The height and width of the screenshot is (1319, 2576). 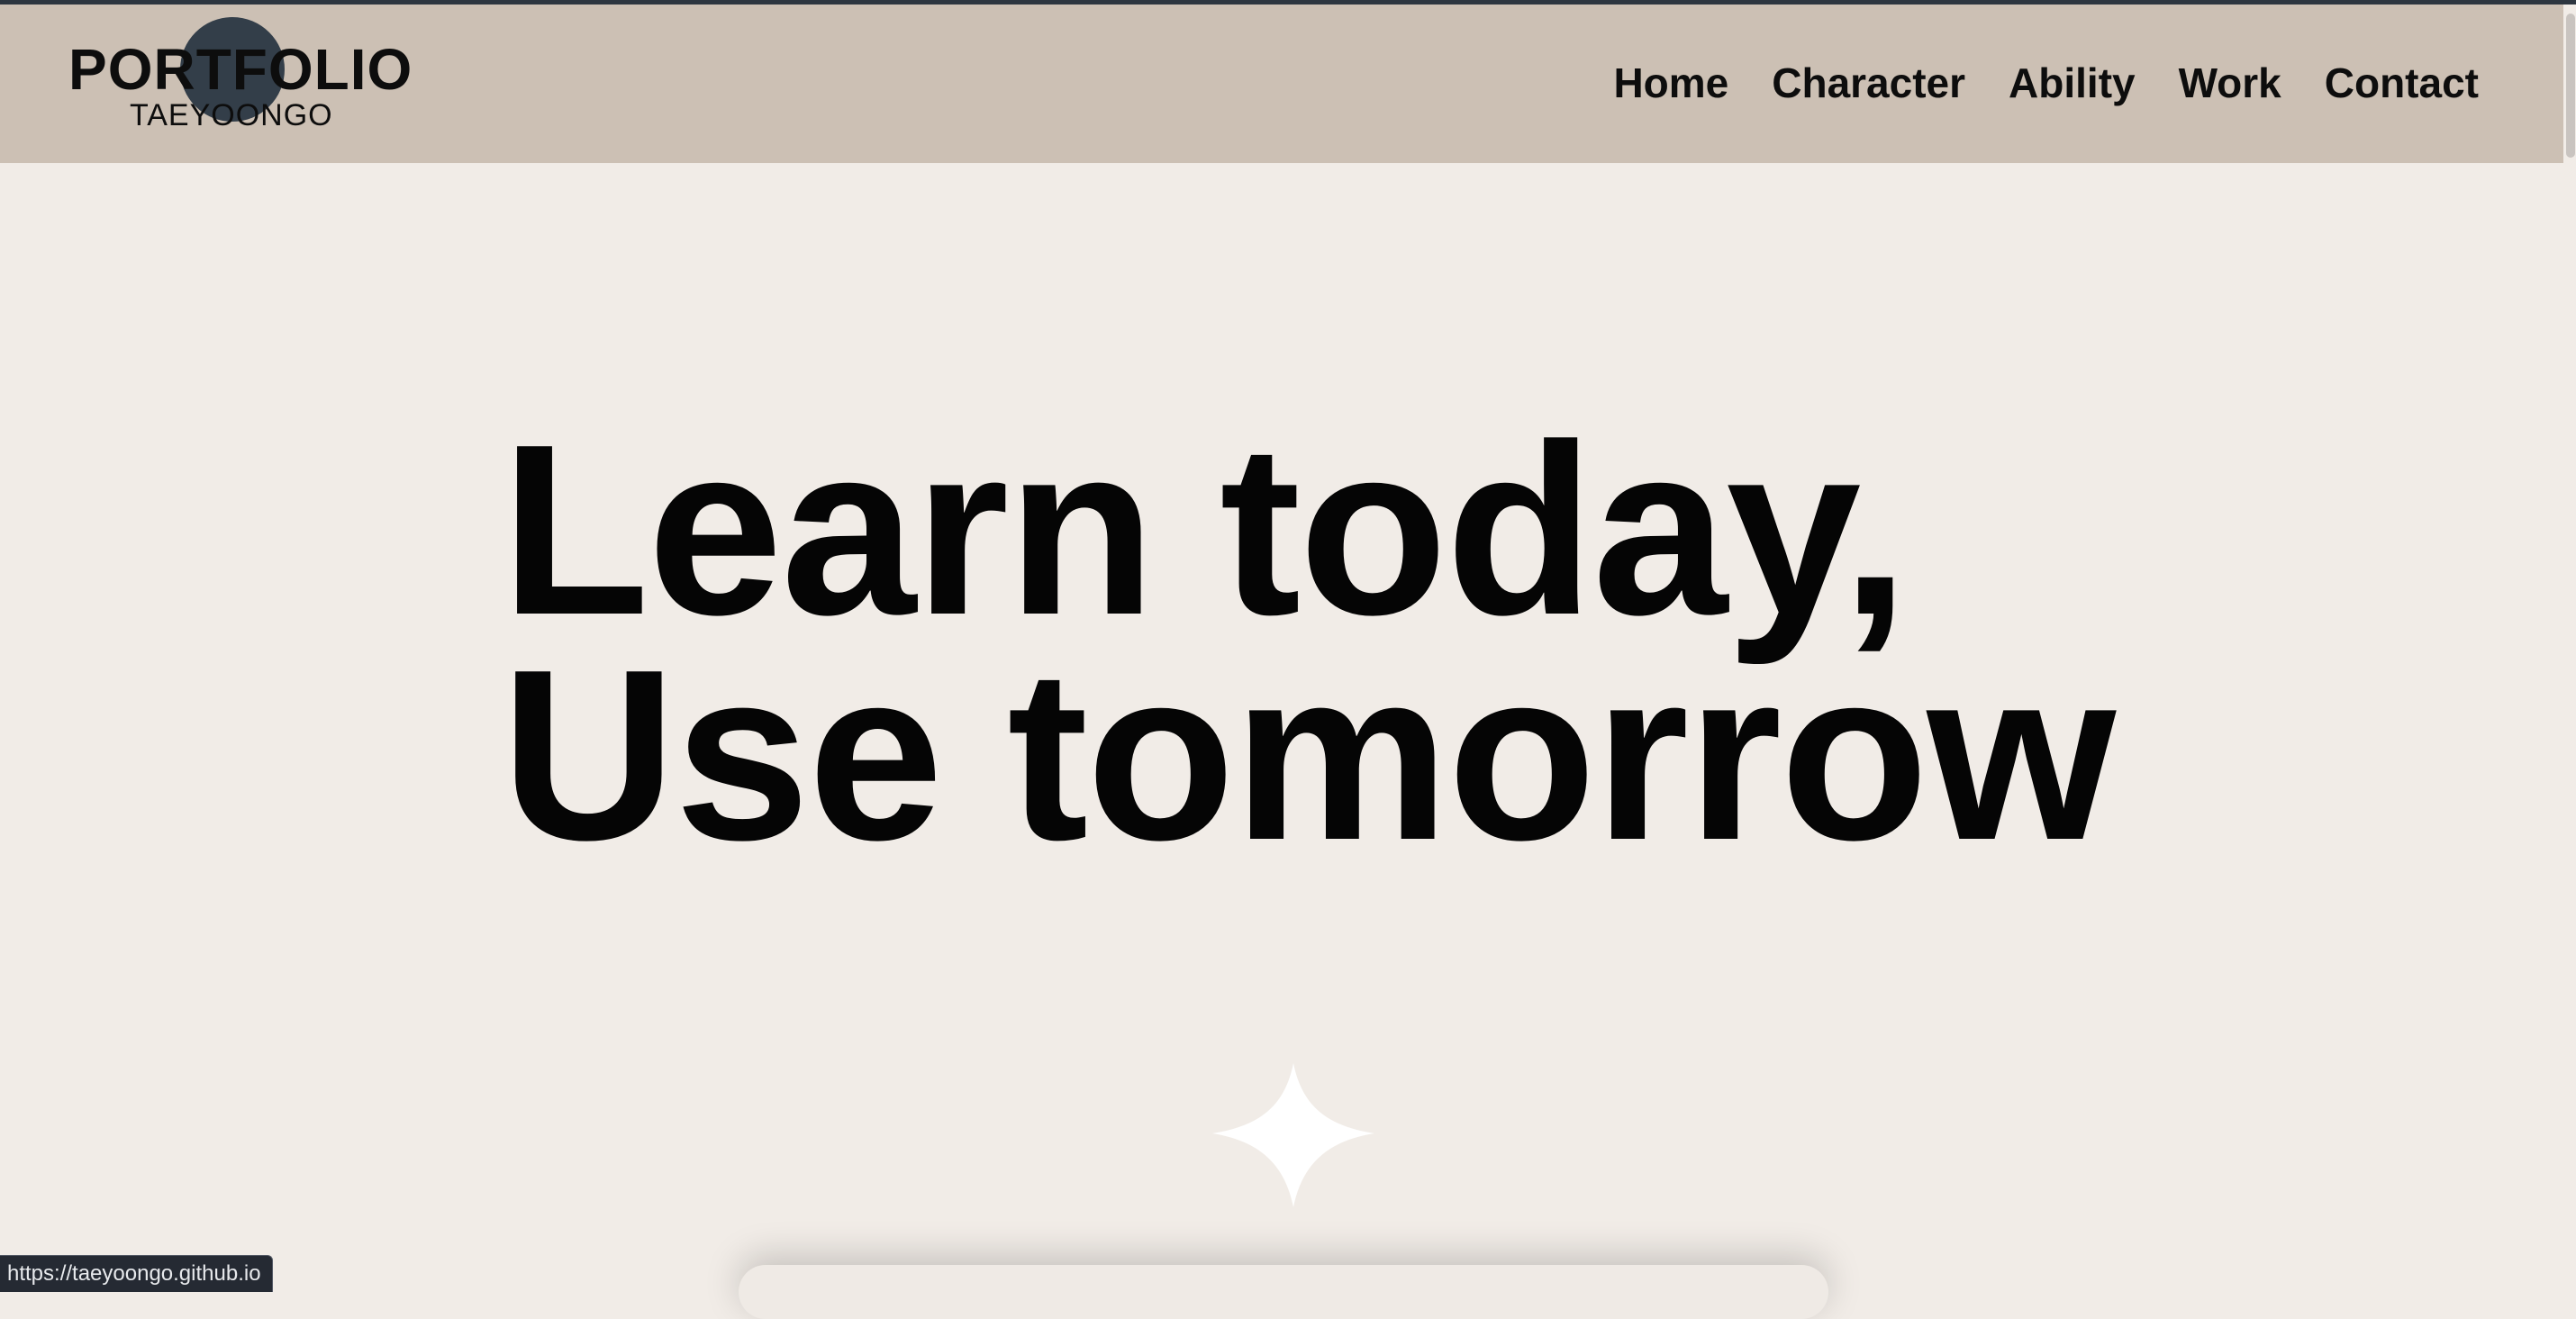 I want to click on scrollbar-thumb, so click(x=2570, y=86).